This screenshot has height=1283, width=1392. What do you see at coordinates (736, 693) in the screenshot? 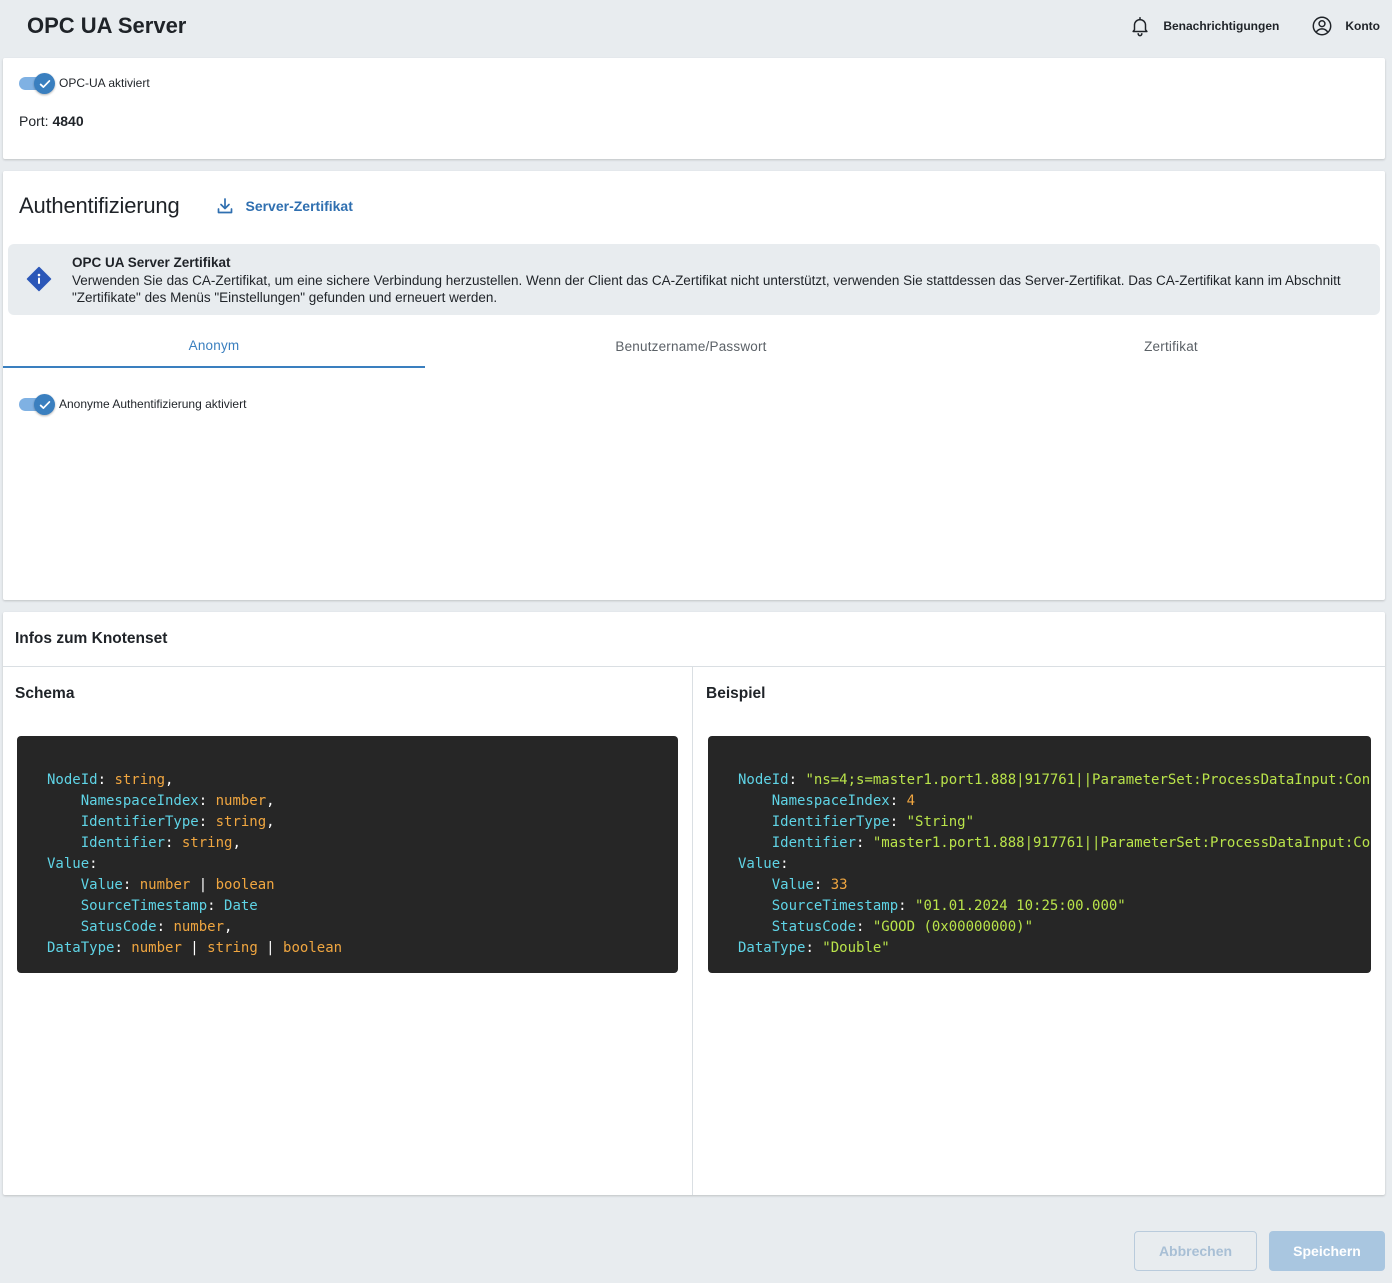
I see `example-title: Beispiel` at bounding box center [736, 693].